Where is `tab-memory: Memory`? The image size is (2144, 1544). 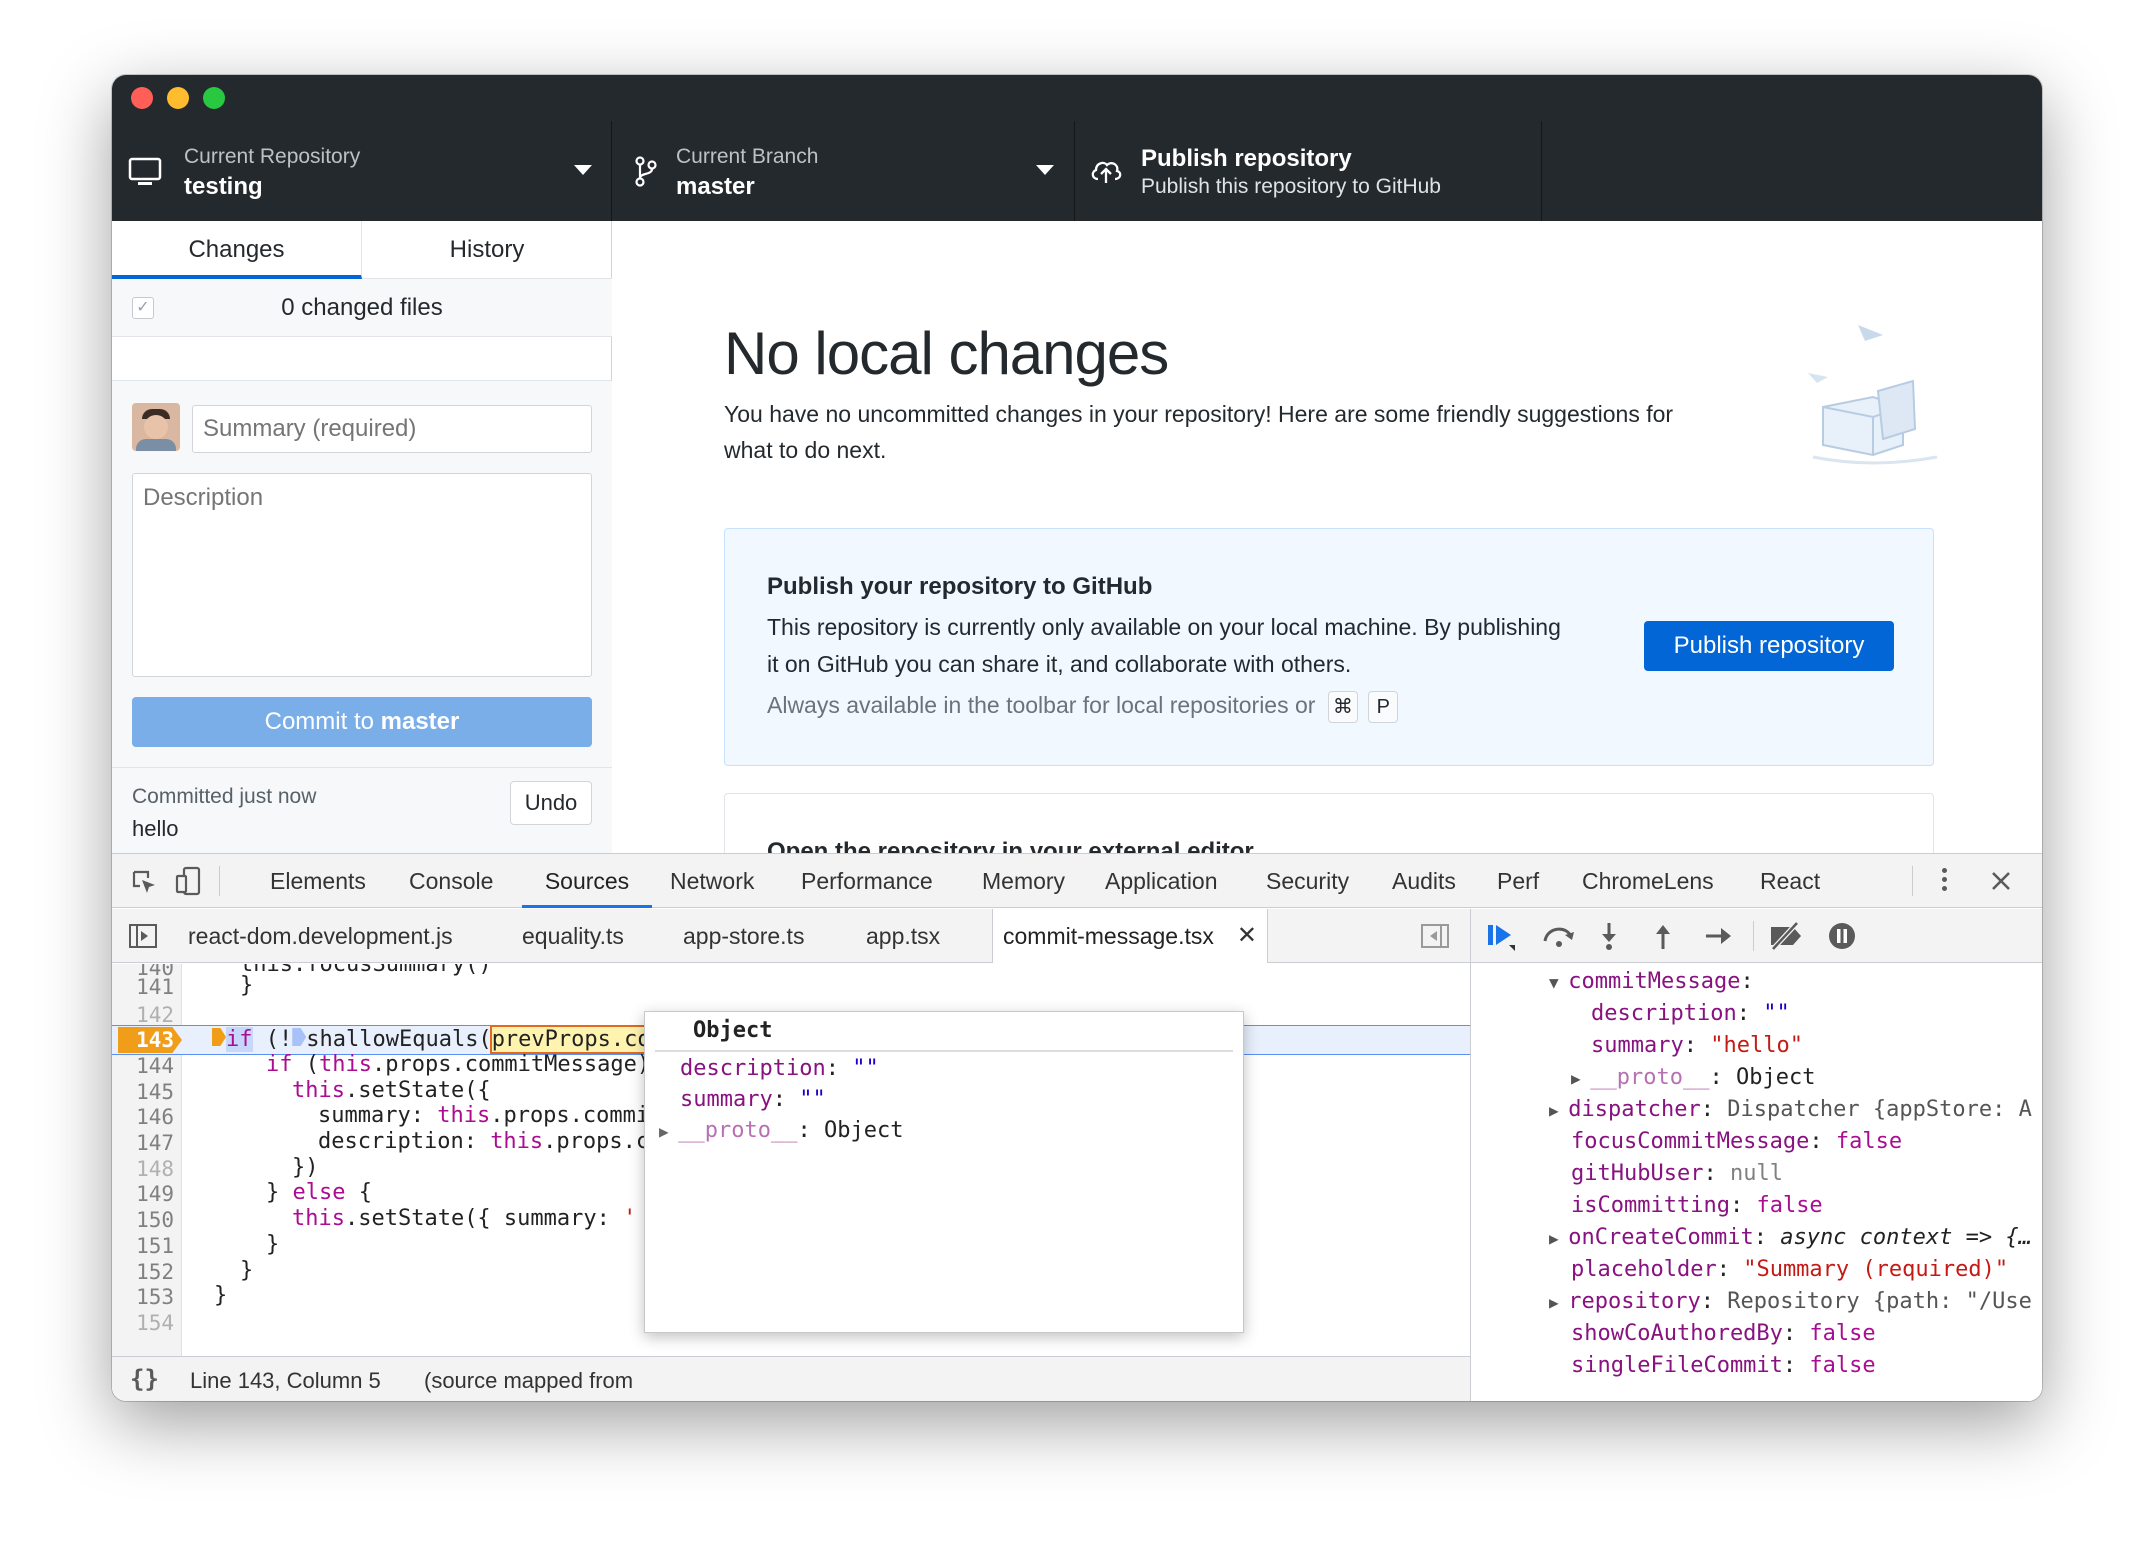 tab-memory: Memory is located at coordinates (1023, 881).